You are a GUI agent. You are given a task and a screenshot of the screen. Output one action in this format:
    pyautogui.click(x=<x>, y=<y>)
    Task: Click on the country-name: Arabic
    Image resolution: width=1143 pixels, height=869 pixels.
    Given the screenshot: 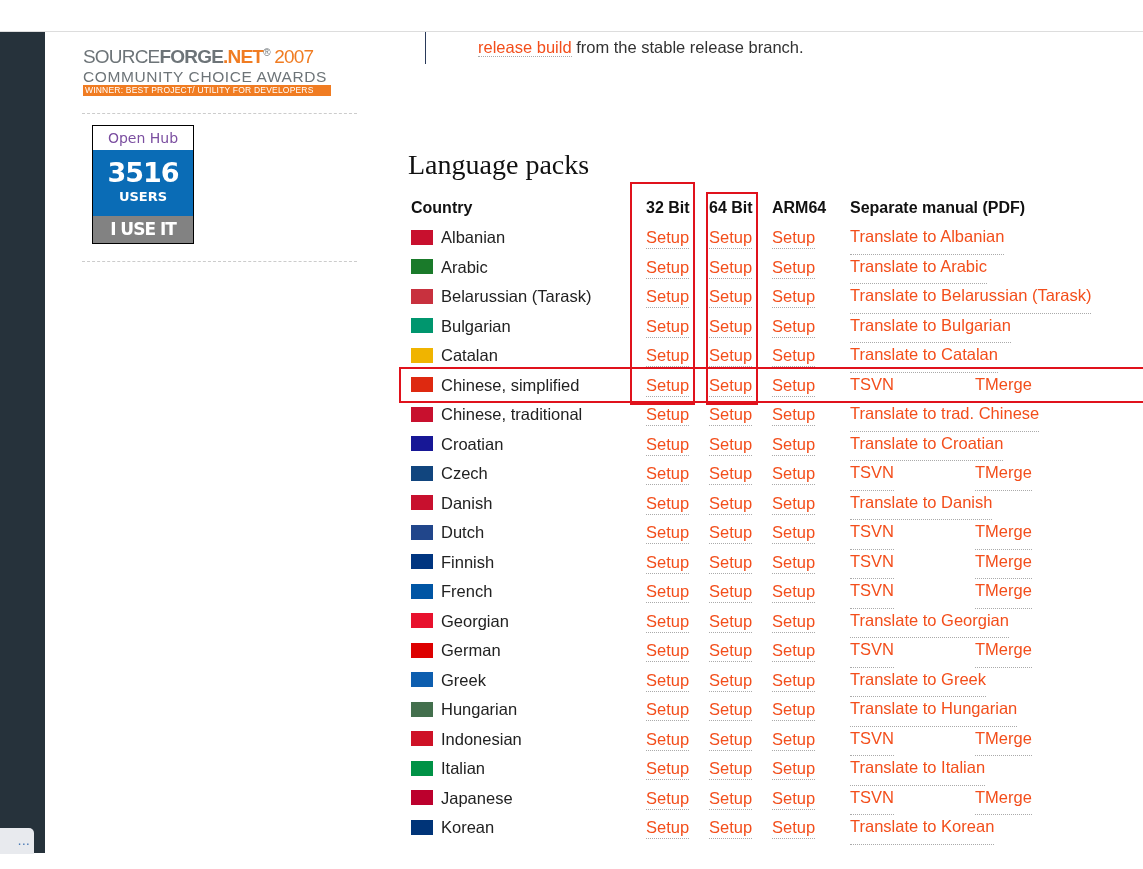 What is the action you would take?
    pyautogui.click(x=464, y=267)
    